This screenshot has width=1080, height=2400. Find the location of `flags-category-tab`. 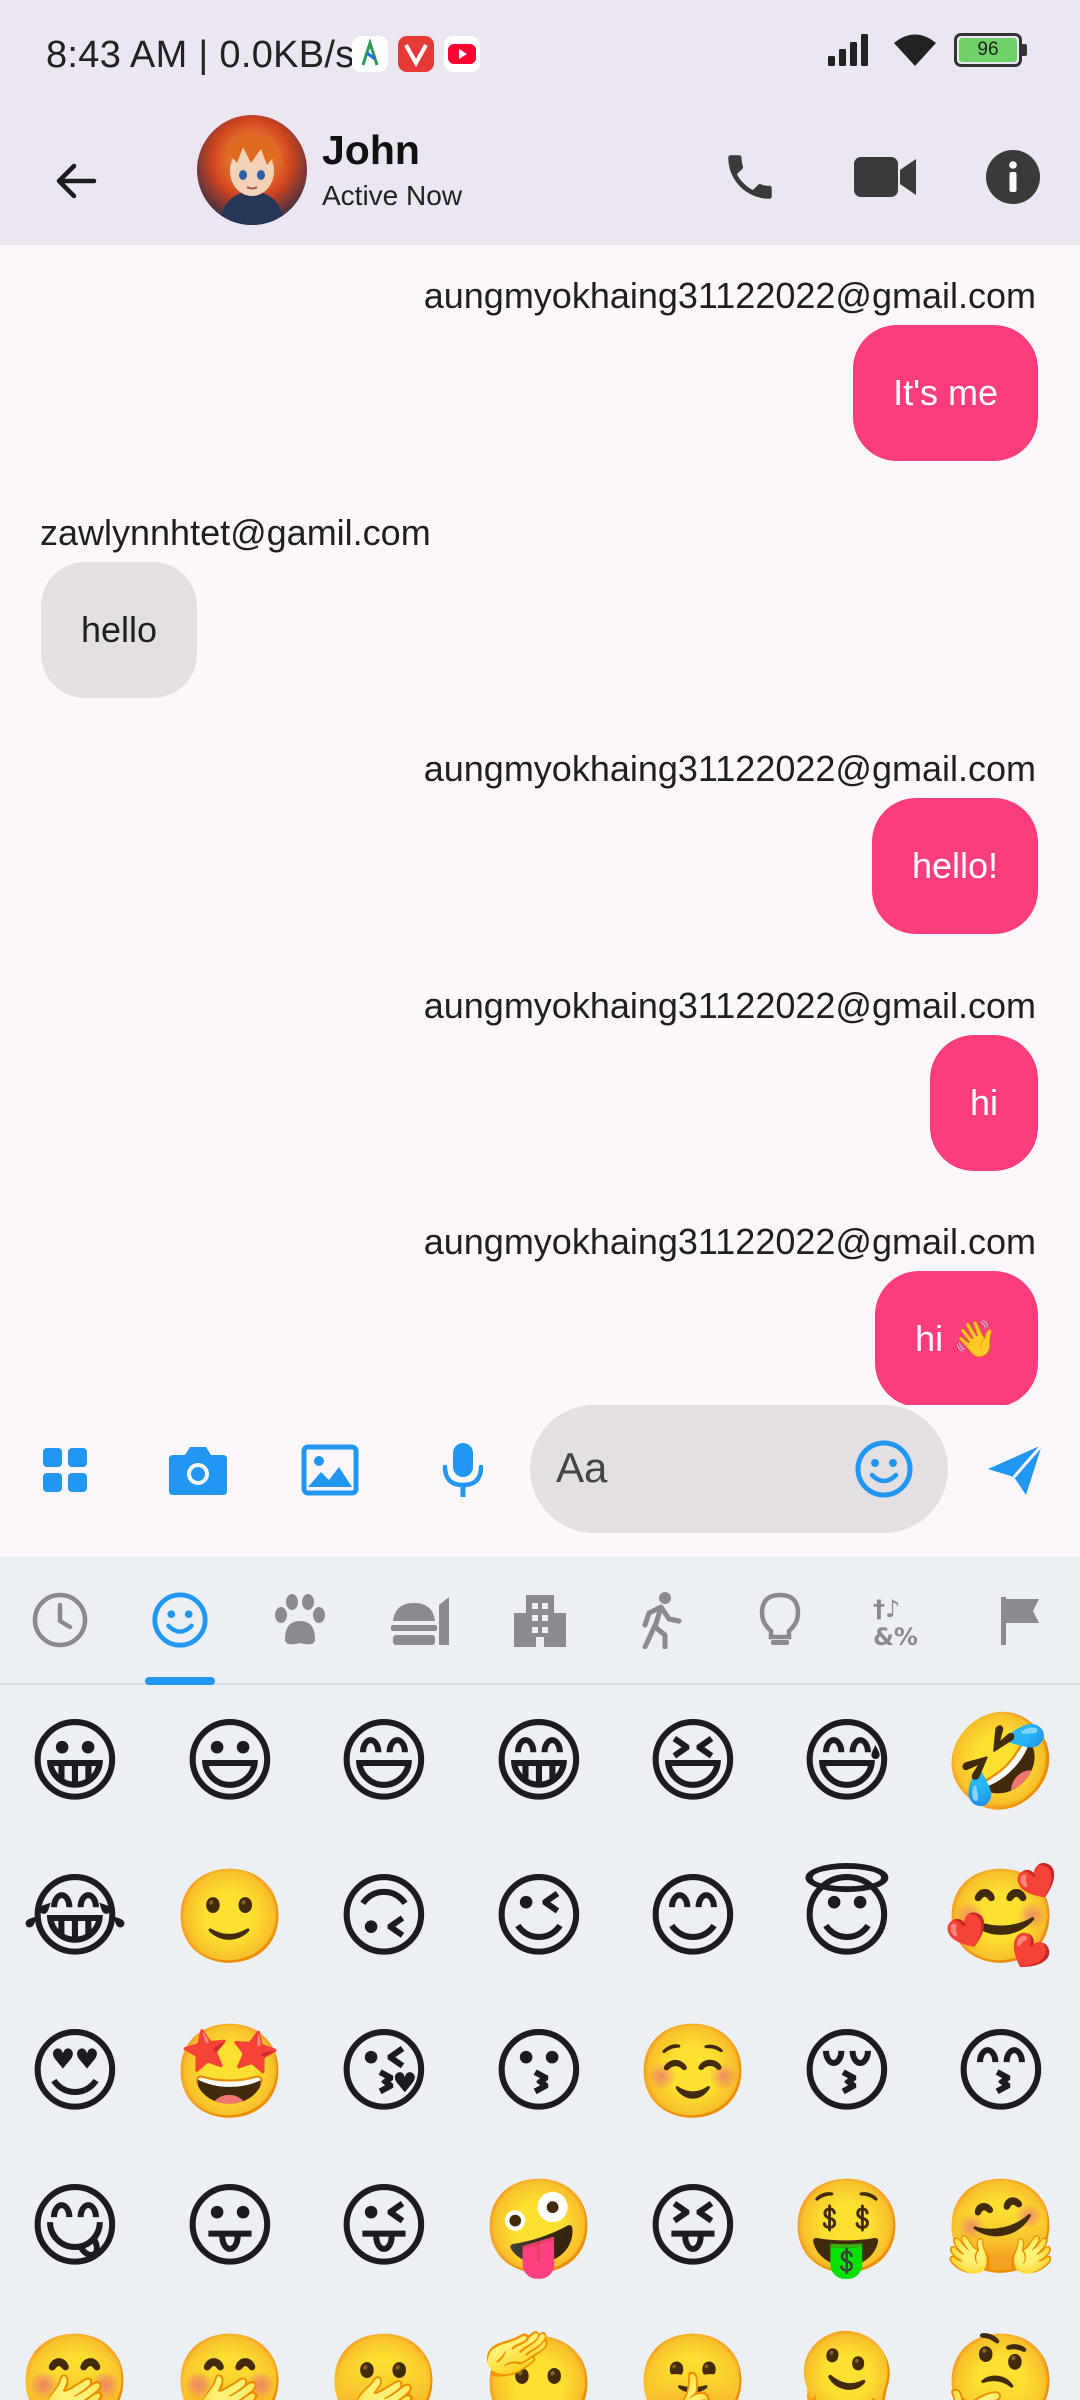

flags-category-tab is located at coordinates (1020, 1620).